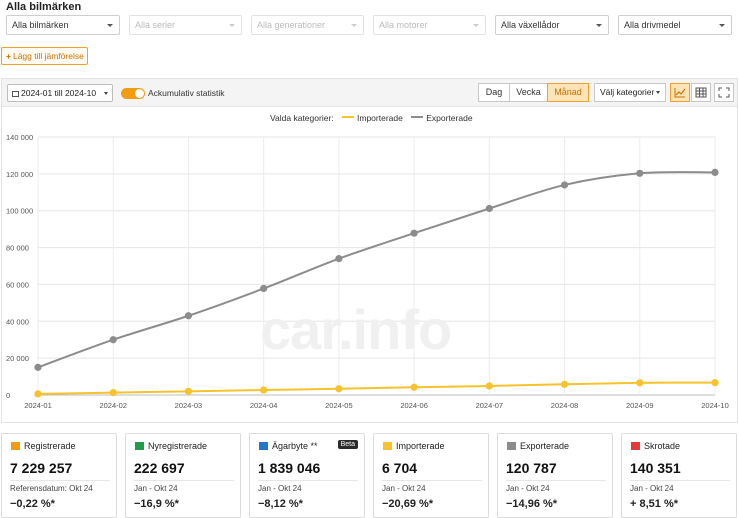  What do you see at coordinates (113, 405) in the screenshot?
I see `x-tick-label: 2024-02` at bounding box center [113, 405].